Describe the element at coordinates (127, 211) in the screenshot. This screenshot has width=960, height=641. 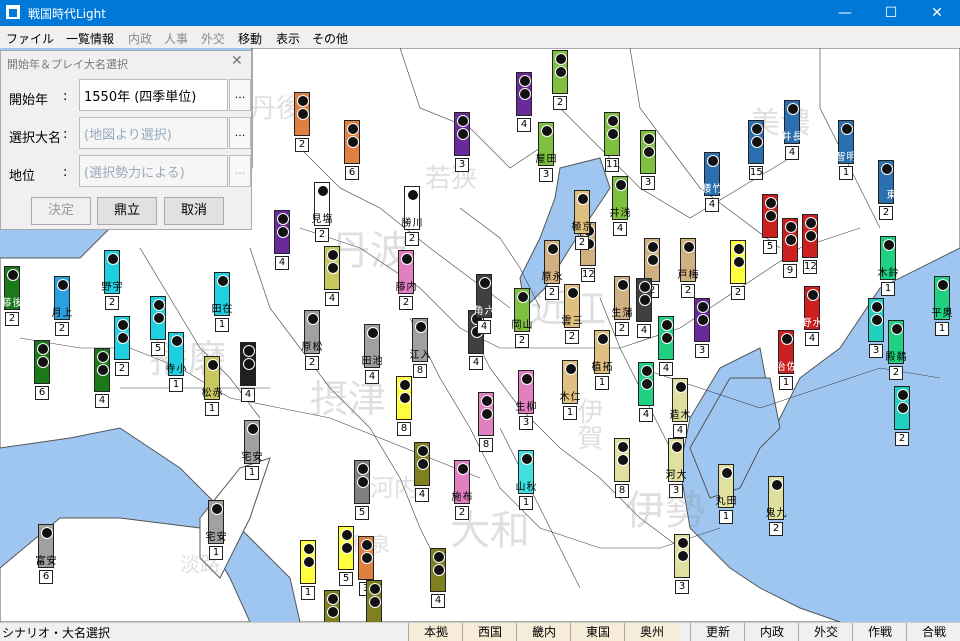
I see `kanritsu-button: 鼎立` at that location.